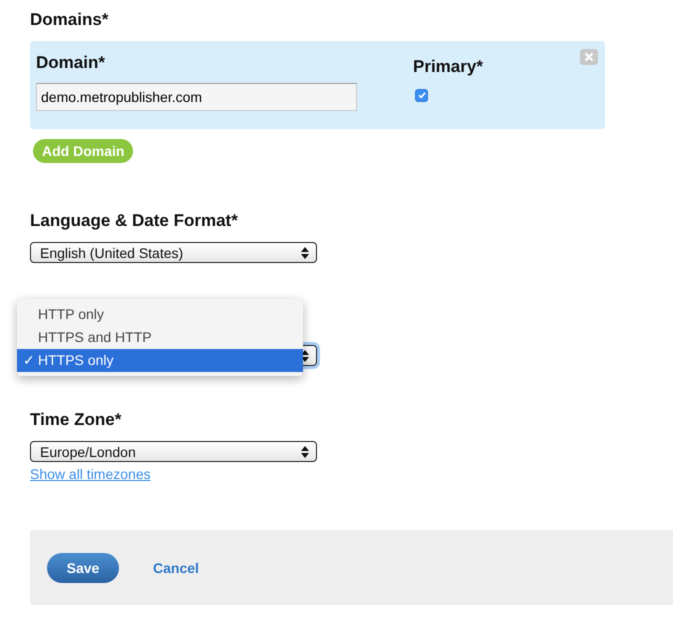 The height and width of the screenshot is (634, 673). Describe the element at coordinates (173, 451) in the screenshot. I see `timezone-select: Europe/London` at that location.